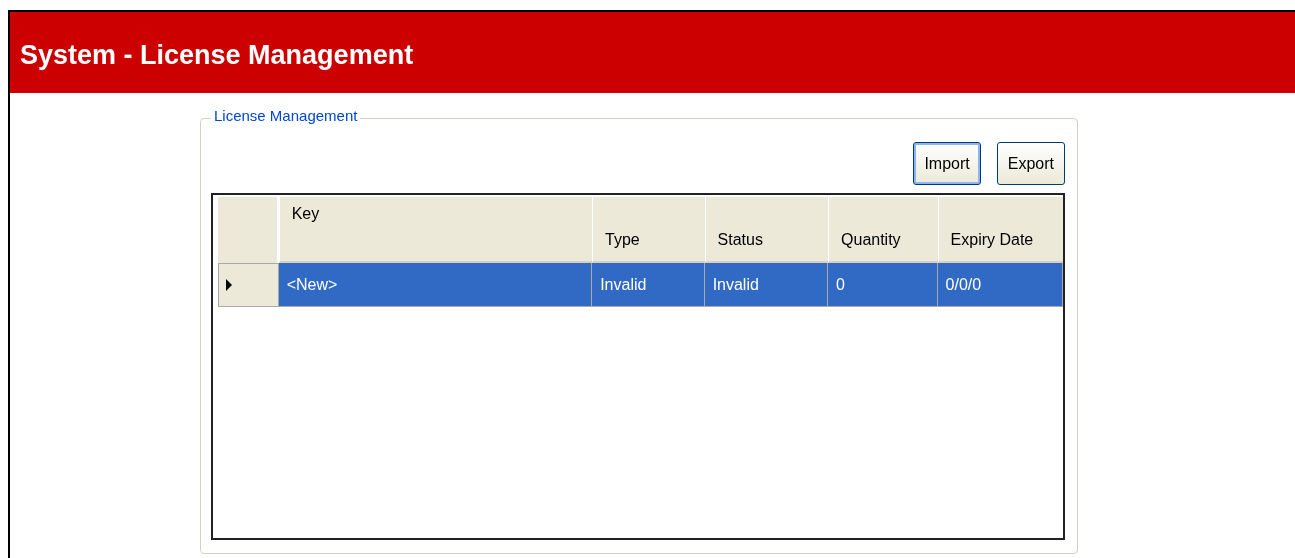 This screenshot has height=558, width=1295. I want to click on grid-corner, so click(248, 230).